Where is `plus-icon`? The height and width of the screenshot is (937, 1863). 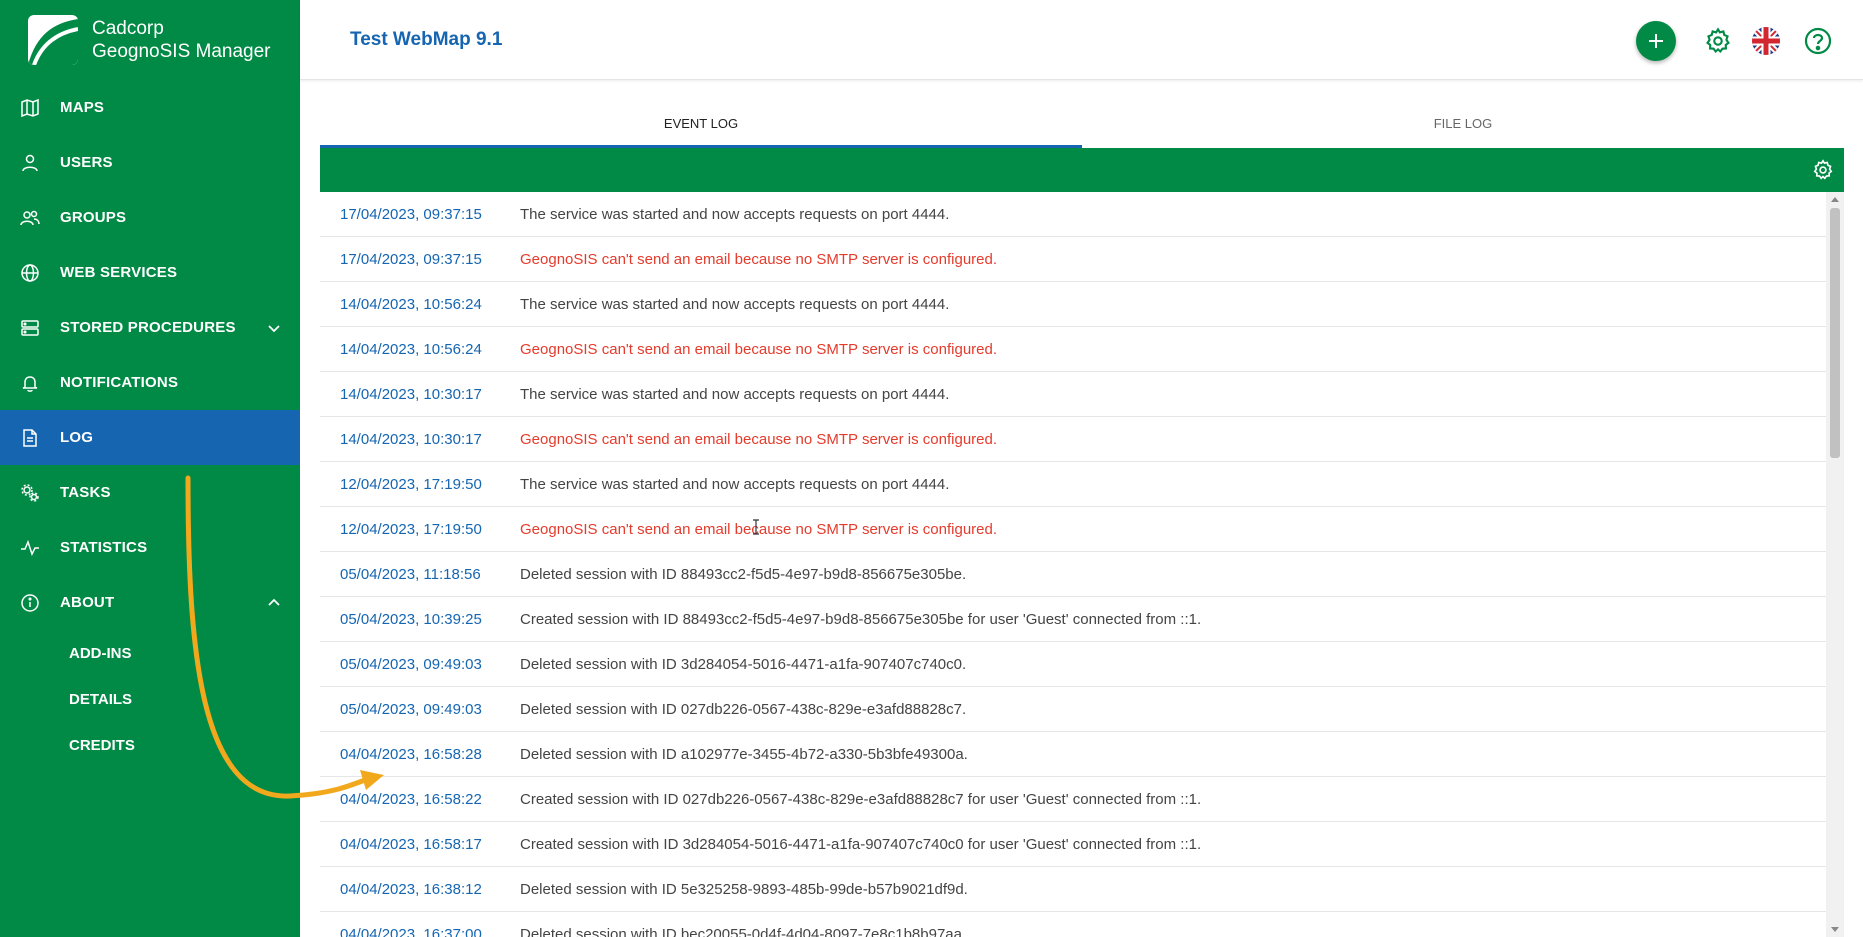 plus-icon is located at coordinates (1656, 41).